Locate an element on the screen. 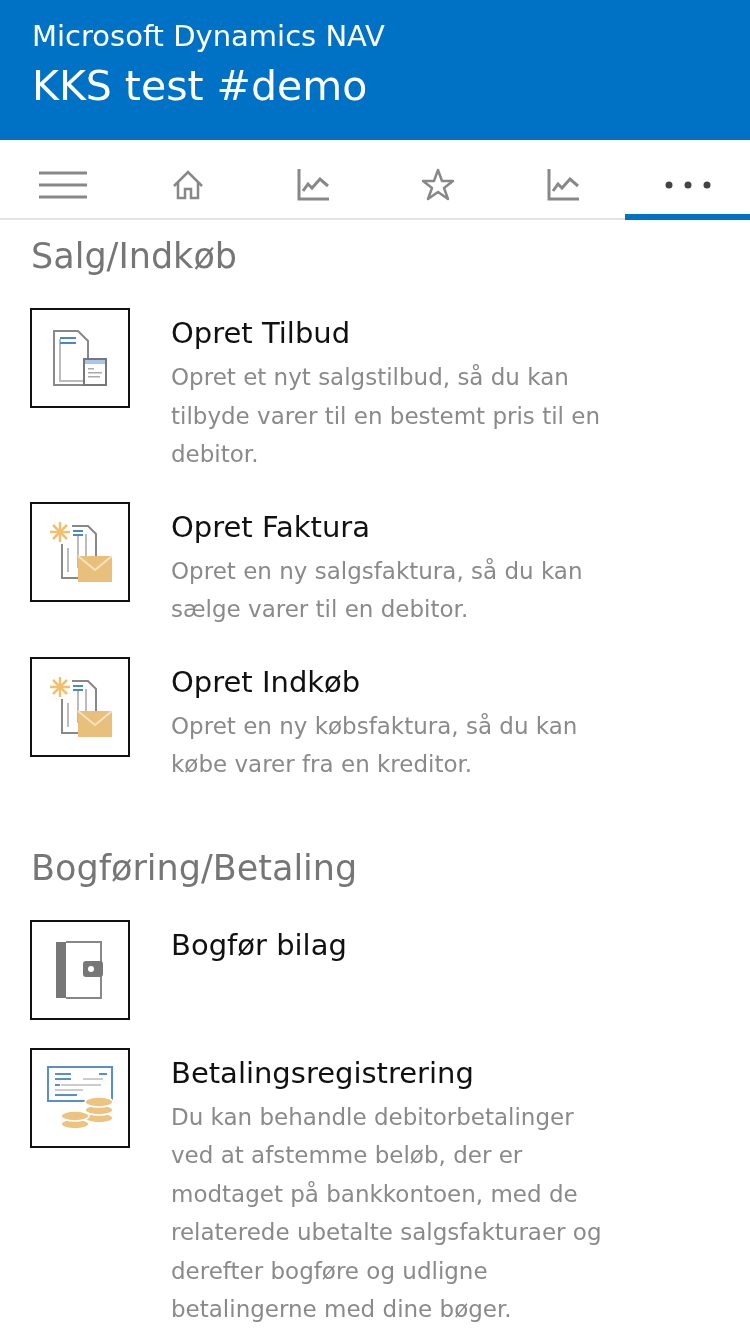  app-name: Microsoft Dynamics NAV is located at coordinates (209, 36).